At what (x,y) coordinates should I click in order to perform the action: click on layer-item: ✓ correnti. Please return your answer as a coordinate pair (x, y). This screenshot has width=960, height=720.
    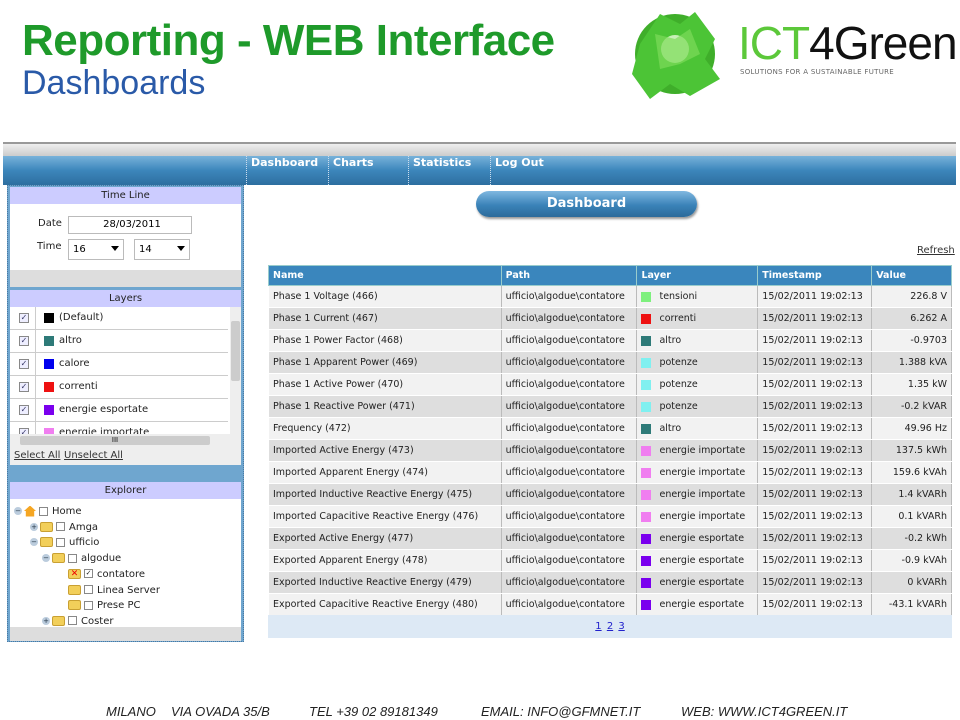
    Looking at the image, I should click on (119, 387).